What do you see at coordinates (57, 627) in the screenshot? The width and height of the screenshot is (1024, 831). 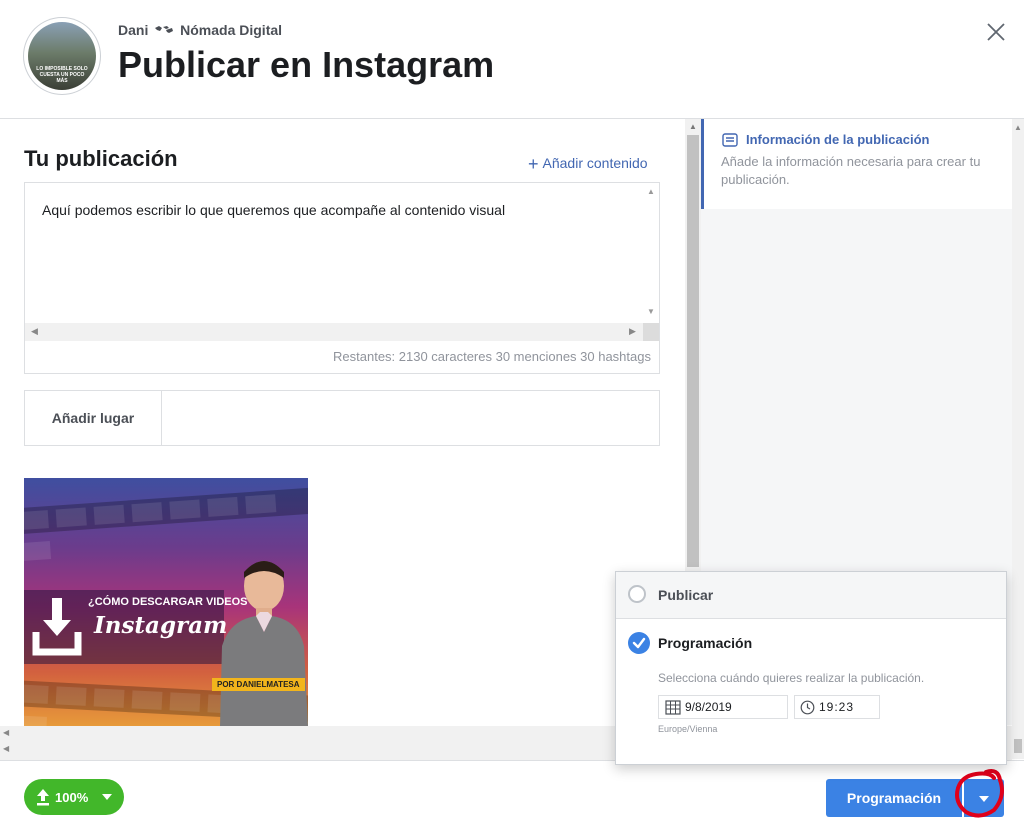 I see `download-icon` at bounding box center [57, 627].